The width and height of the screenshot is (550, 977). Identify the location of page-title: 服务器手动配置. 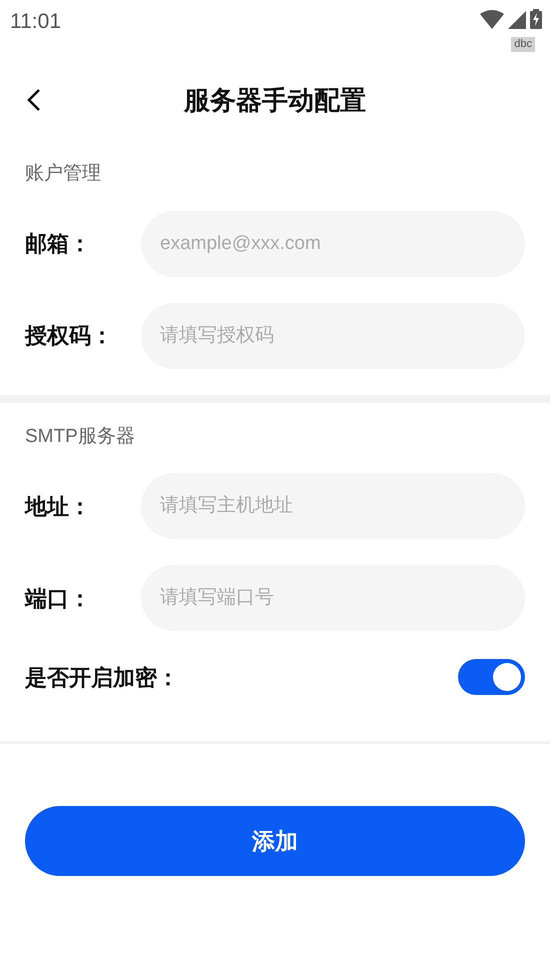
(275, 100).